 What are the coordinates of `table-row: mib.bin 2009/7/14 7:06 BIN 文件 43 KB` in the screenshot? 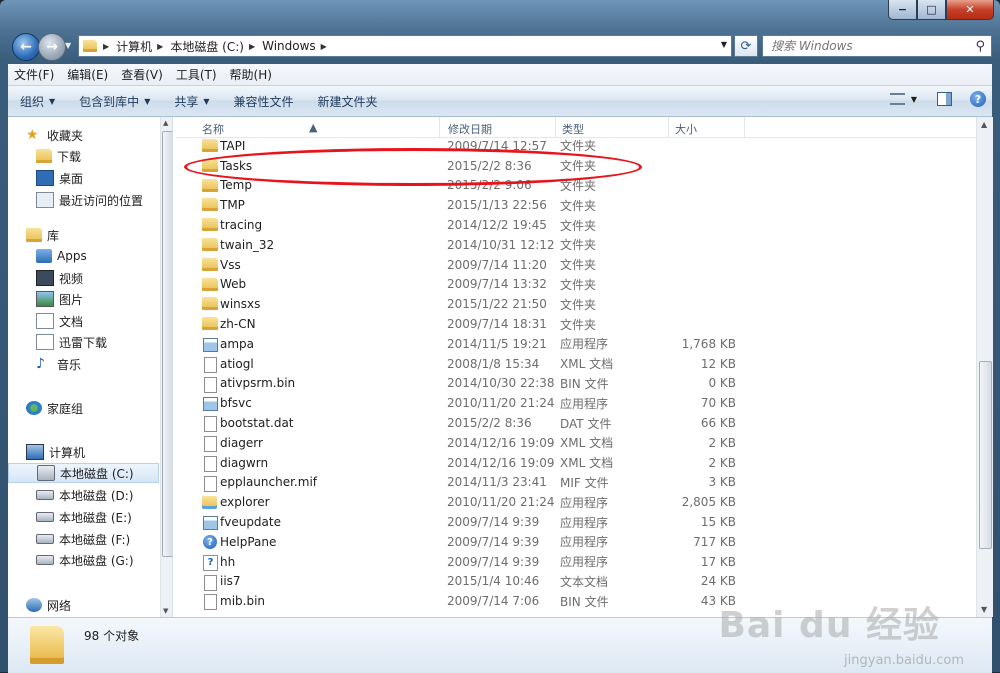 It's located at (470, 601).